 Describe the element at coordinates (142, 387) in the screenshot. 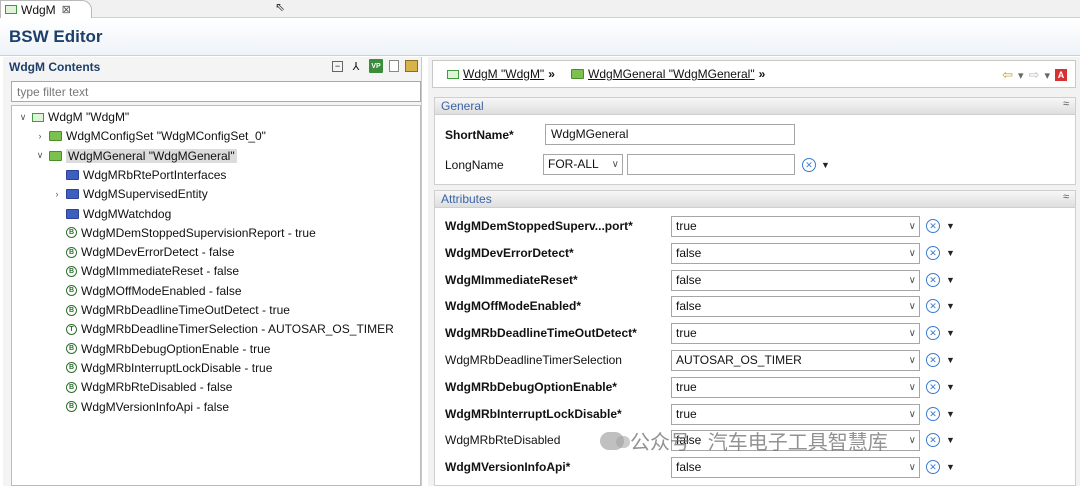

I see `tree-node: B WdgMRbRteDisabled - false` at that location.